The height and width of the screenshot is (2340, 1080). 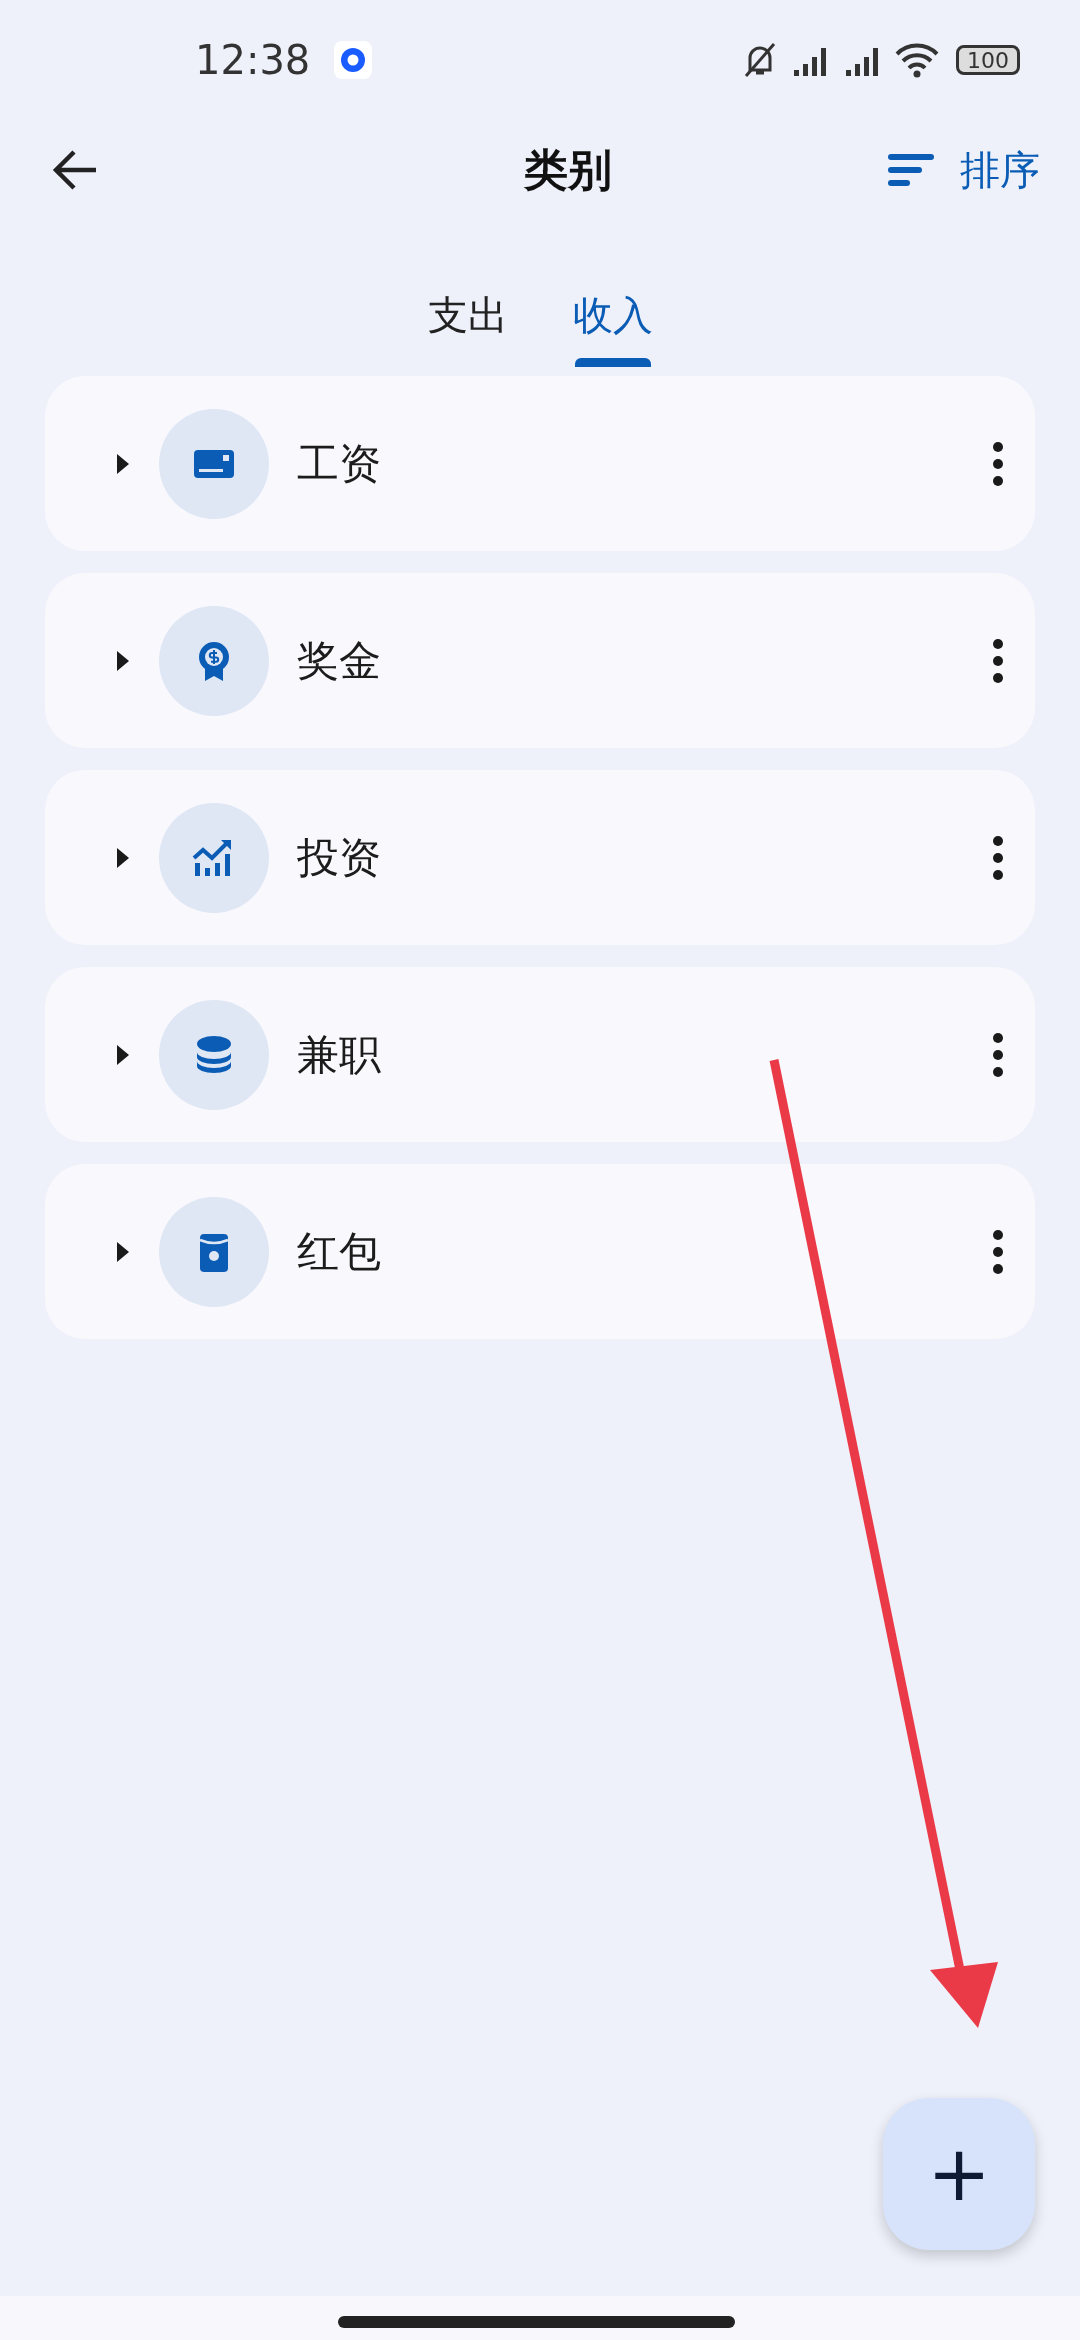 I want to click on tab: 支出, so click(x=467, y=315).